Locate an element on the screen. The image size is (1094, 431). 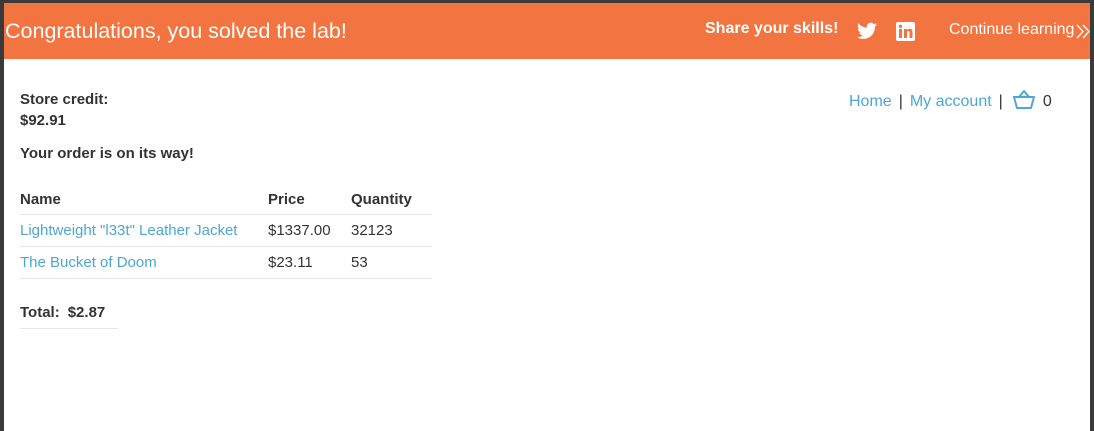
item-name-cell: Lightweight "l33t" Leather Jacket is located at coordinates (144, 230).